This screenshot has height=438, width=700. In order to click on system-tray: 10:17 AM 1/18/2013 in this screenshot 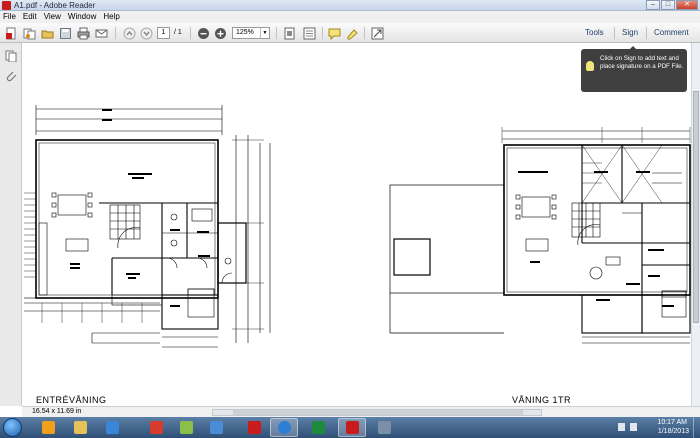, I will do `click(659, 427)`.